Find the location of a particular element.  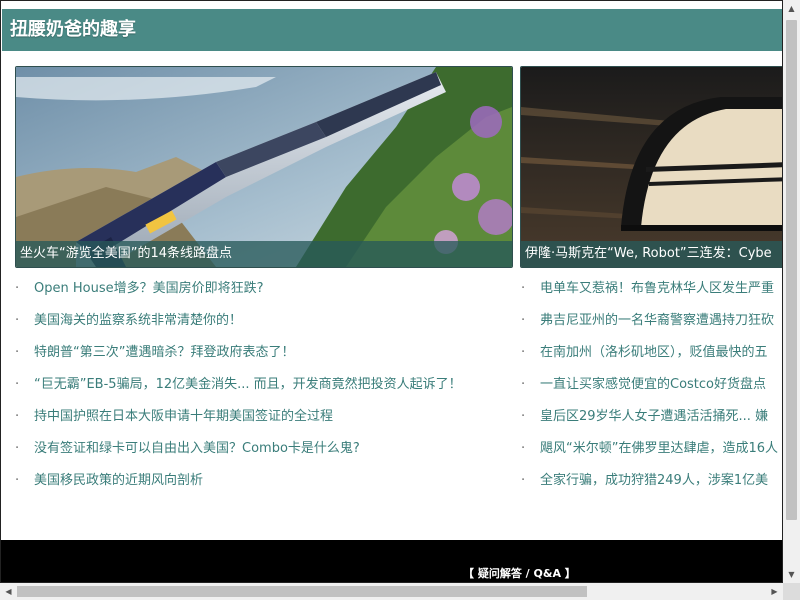

list-item: · 电单车又惹祸！布鲁克林华人区发生严重 is located at coordinates (651, 295).